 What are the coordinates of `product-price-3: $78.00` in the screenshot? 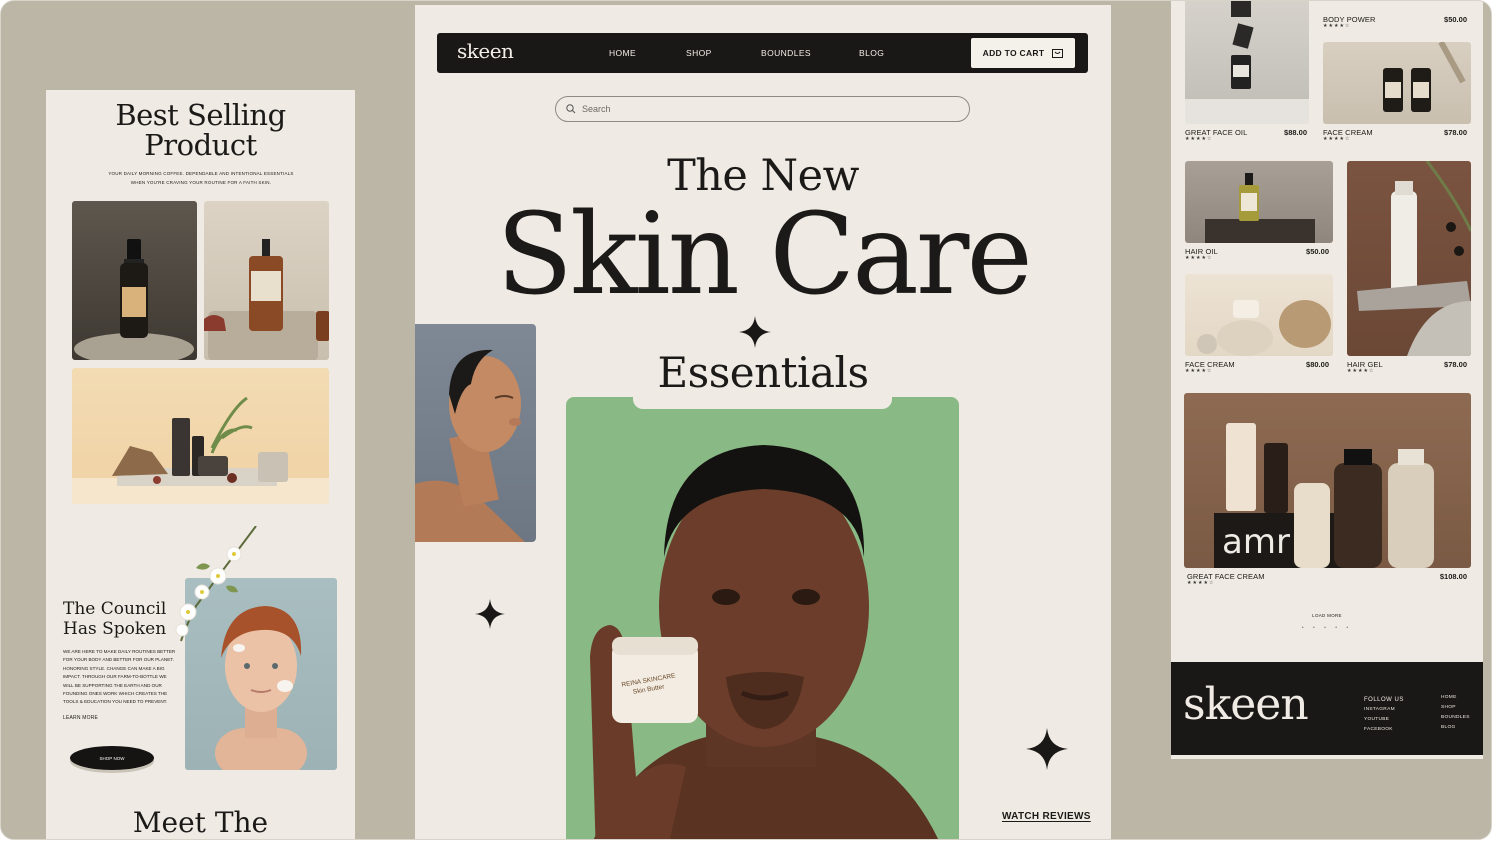 It's located at (1455, 132).